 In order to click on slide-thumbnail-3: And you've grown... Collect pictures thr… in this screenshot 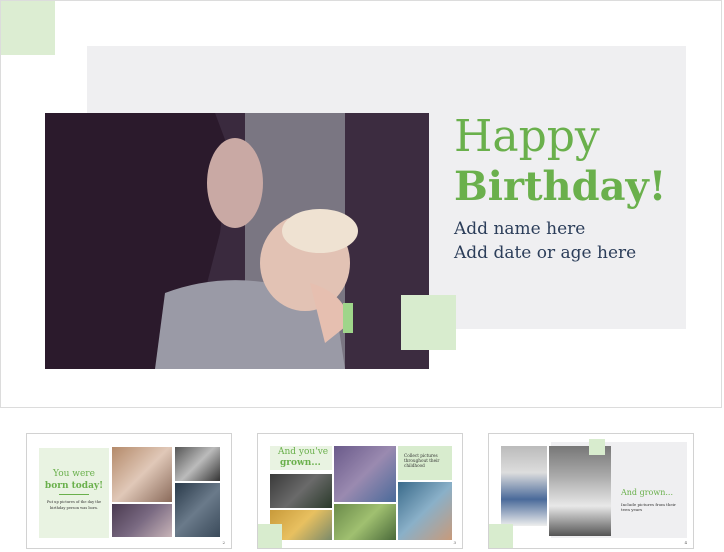, I will do `click(360, 491)`.